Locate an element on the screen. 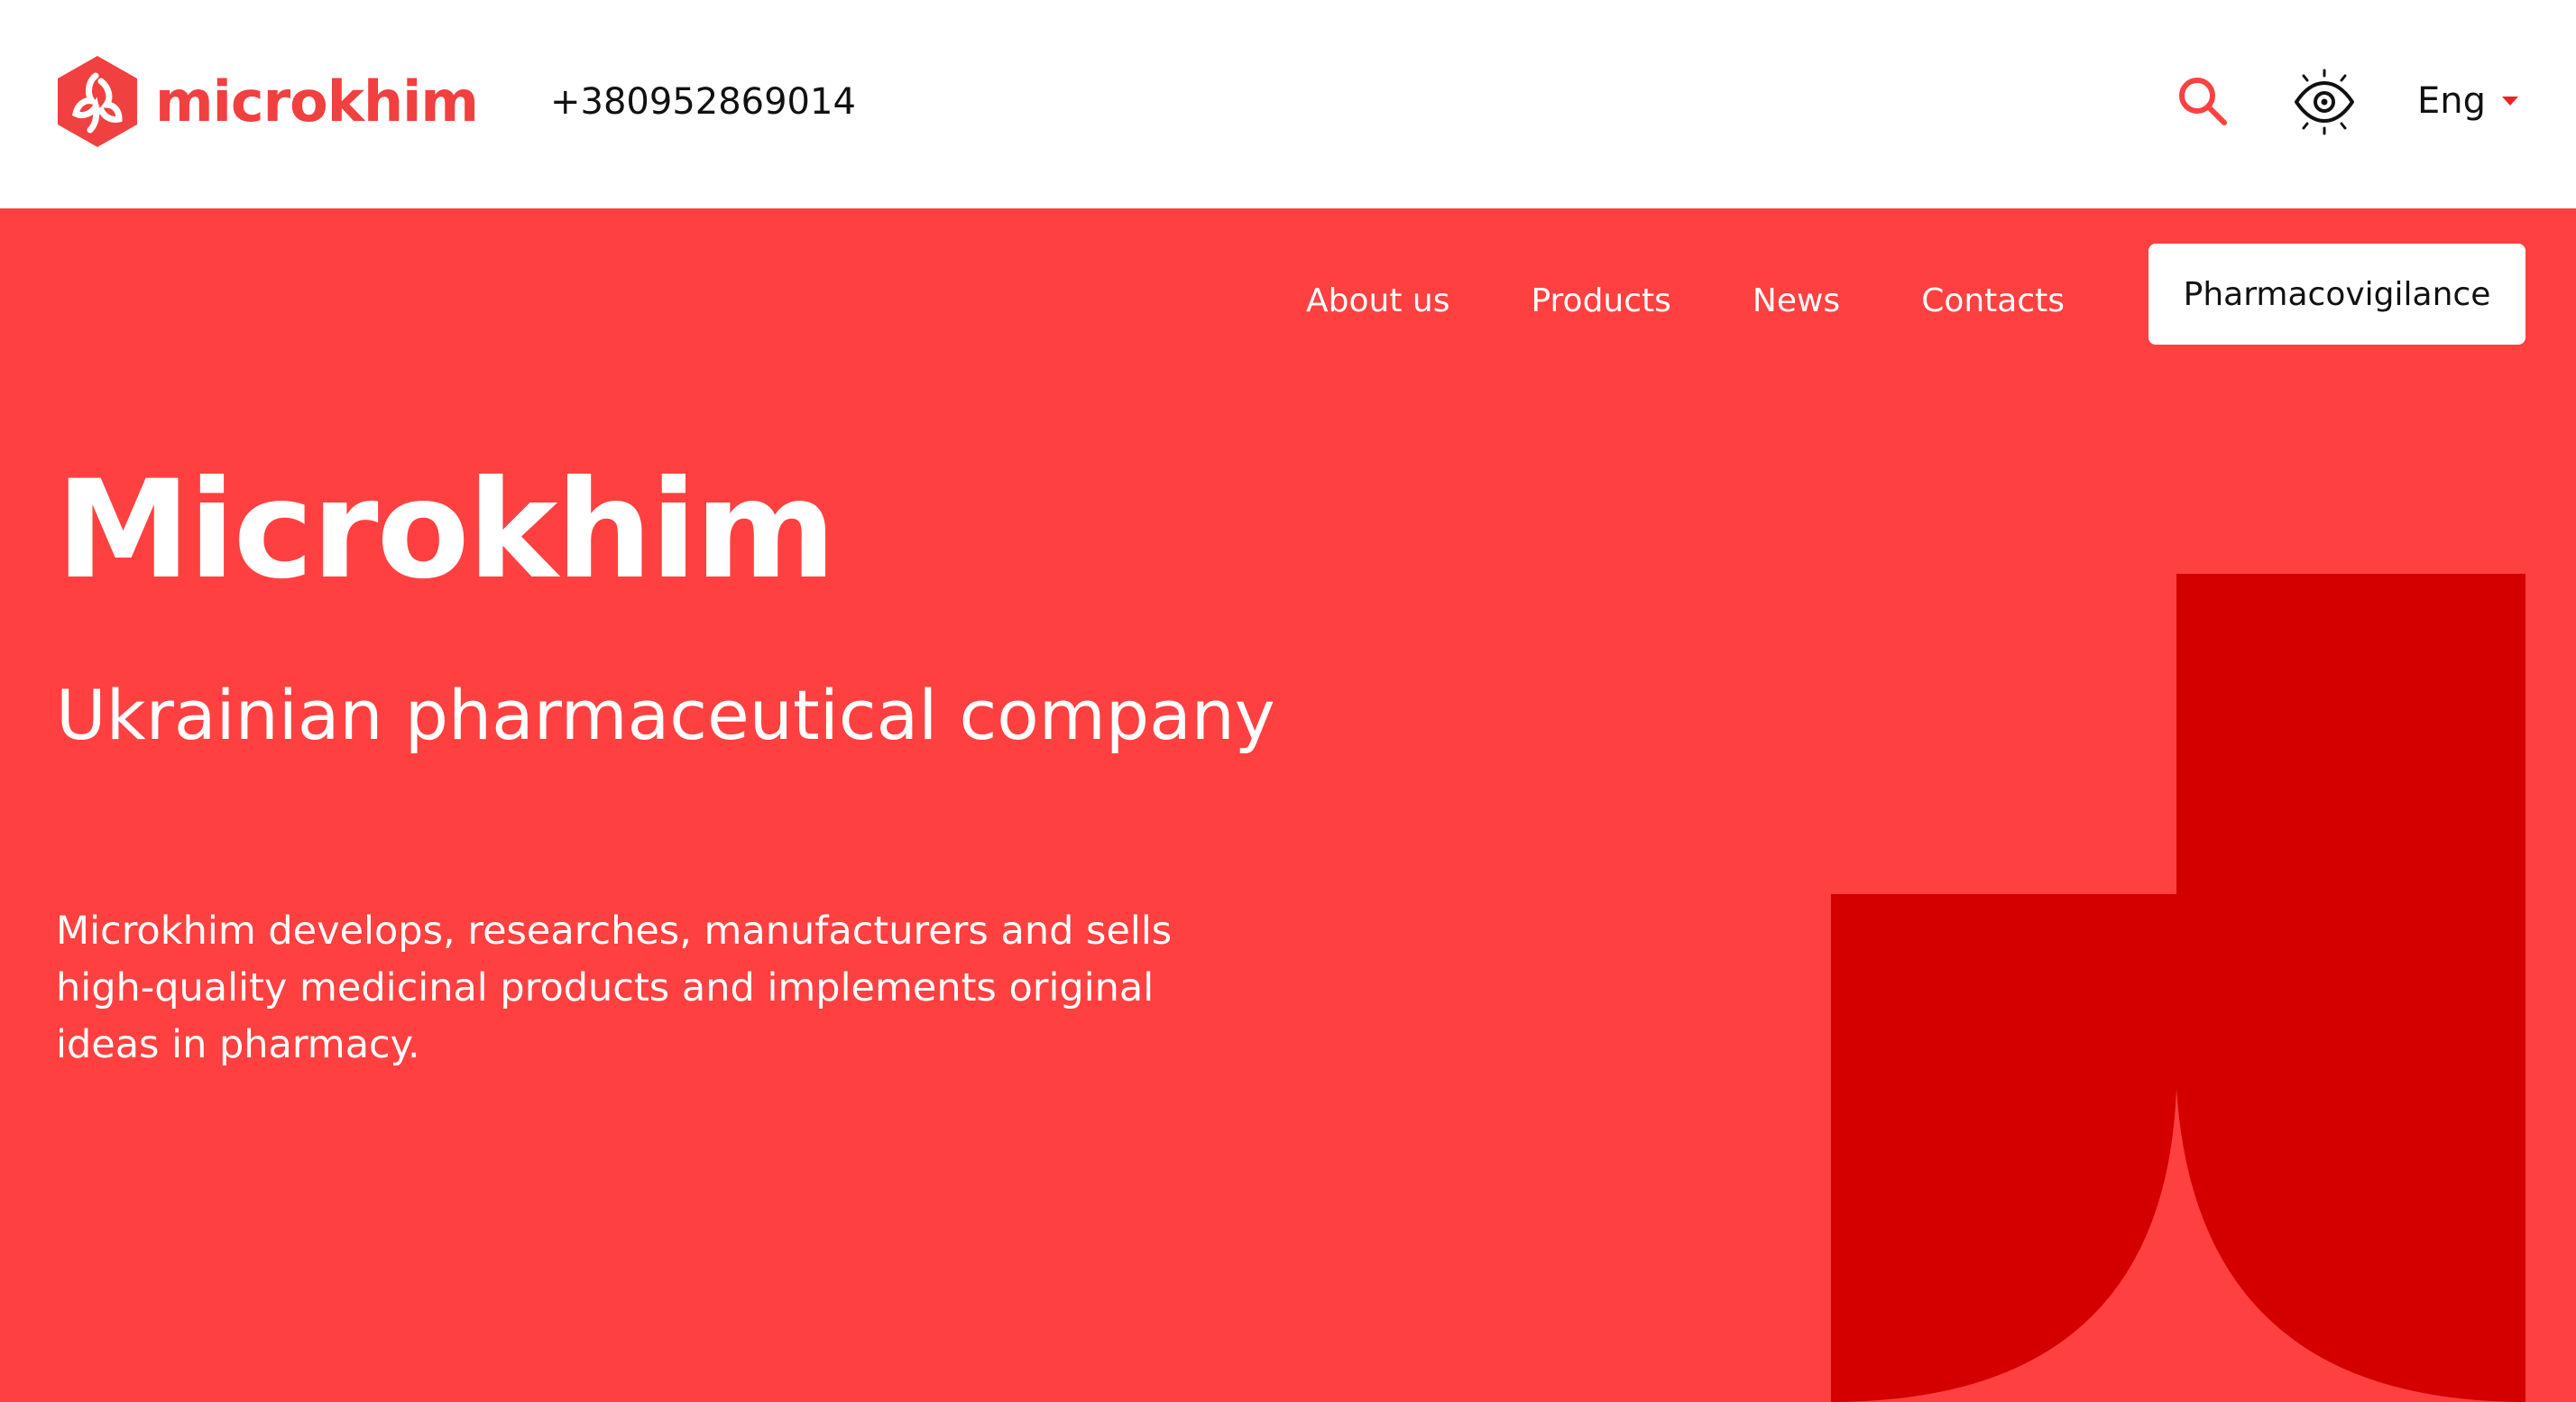  hero-title: Microkhim is located at coordinates (446, 530).